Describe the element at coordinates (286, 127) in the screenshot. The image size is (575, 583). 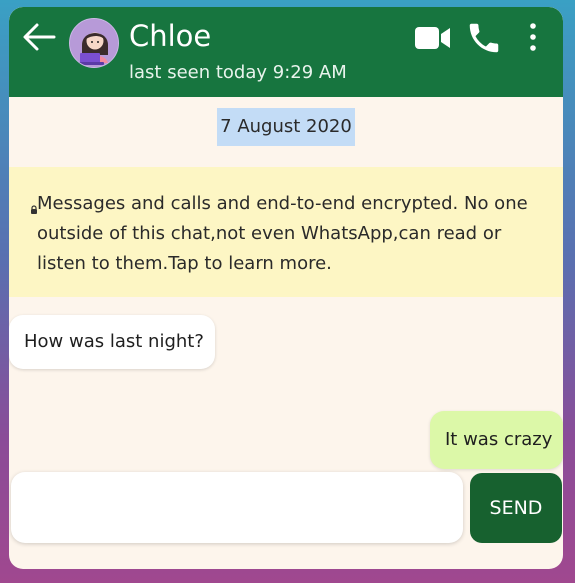
I see `date-chip: 7 August 2020` at that location.